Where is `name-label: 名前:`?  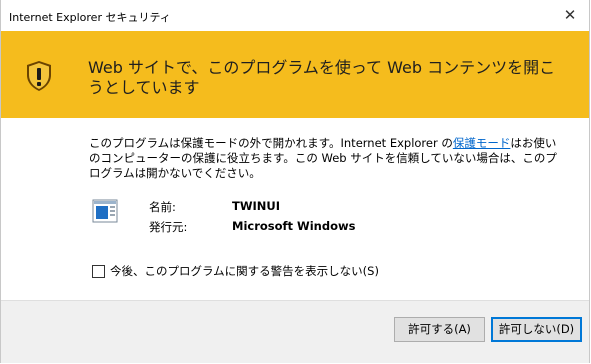
name-label: 名前: is located at coordinates (162, 207).